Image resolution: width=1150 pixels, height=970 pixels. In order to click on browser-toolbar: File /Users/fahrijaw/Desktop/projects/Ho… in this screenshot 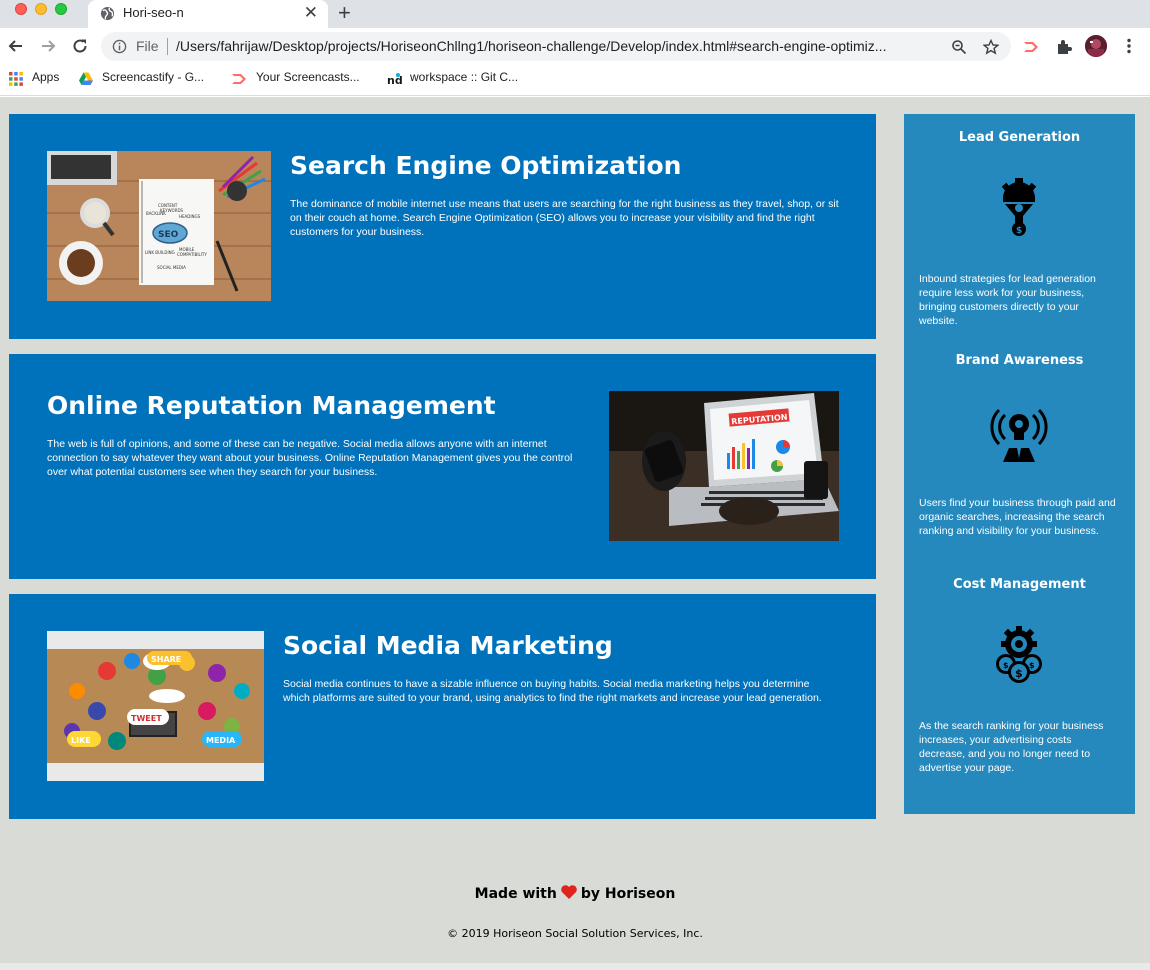, I will do `click(575, 46)`.